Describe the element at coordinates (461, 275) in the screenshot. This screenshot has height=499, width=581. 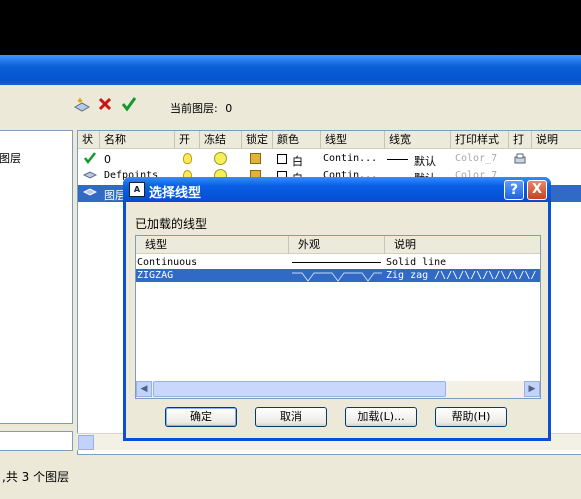
I see `linetype-description: Zig zag /\/\/\/\/\/\/\/\/` at that location.